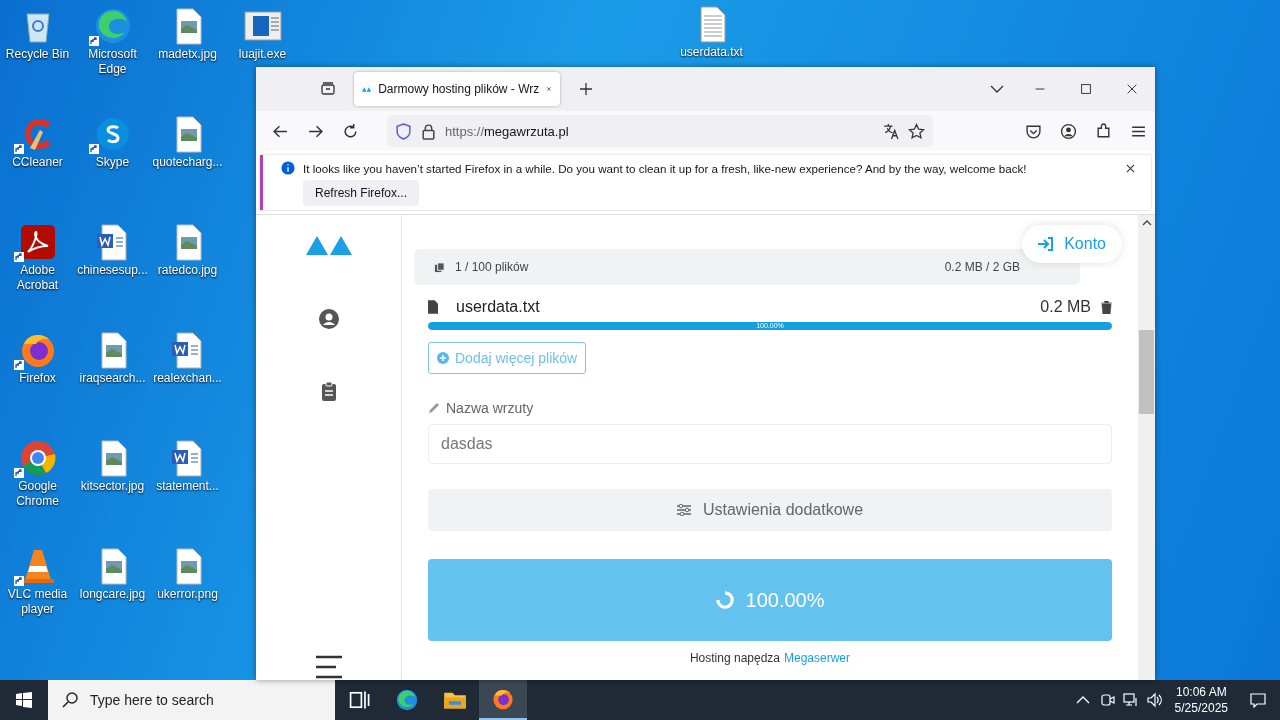  I want to click on info-icon, so click(288, 168).